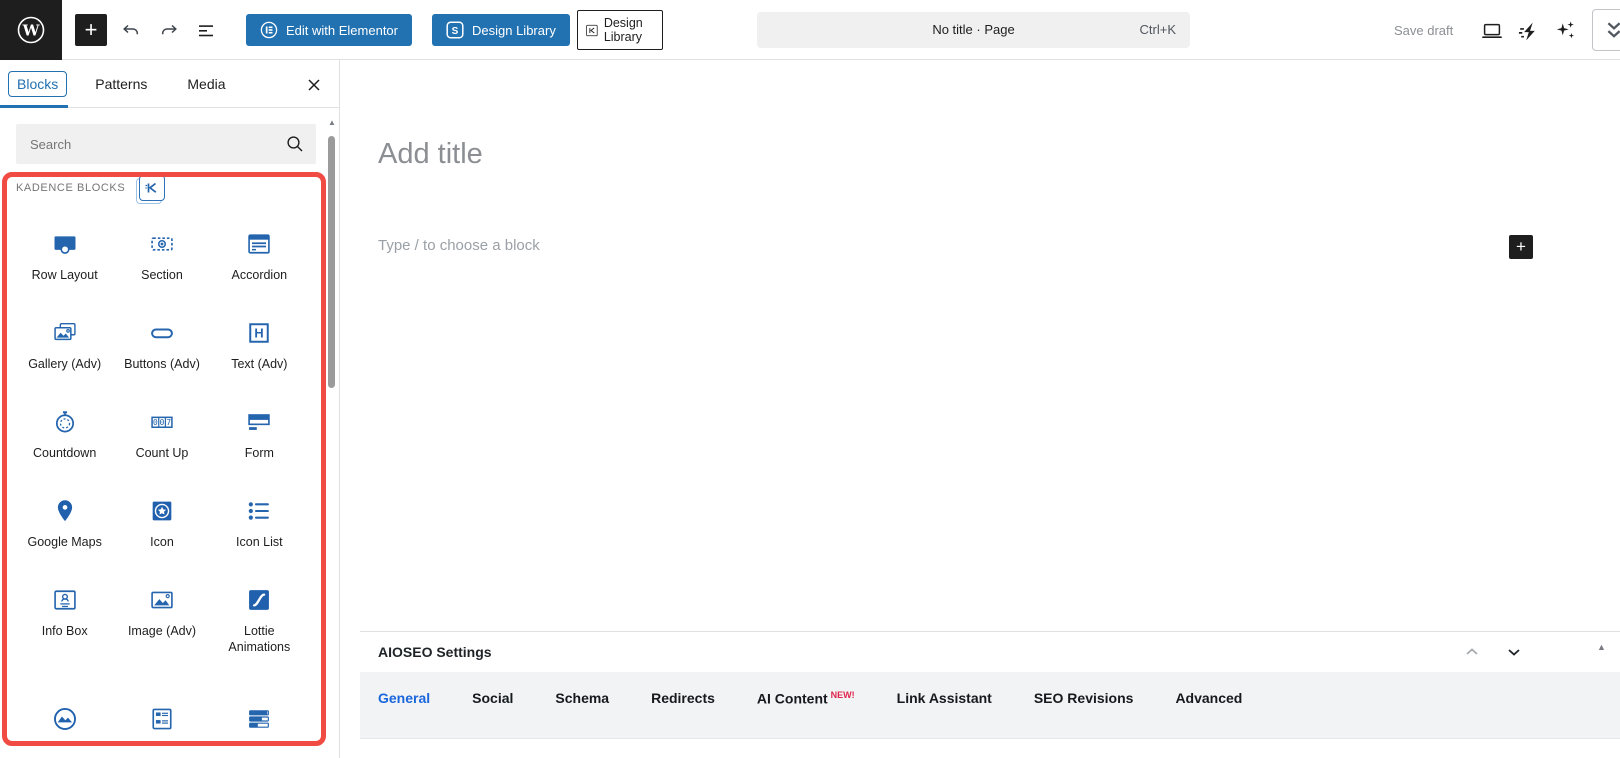 The width and height of the screenshot is (1620, 758). I want to click on block-search, so click(166, 144).